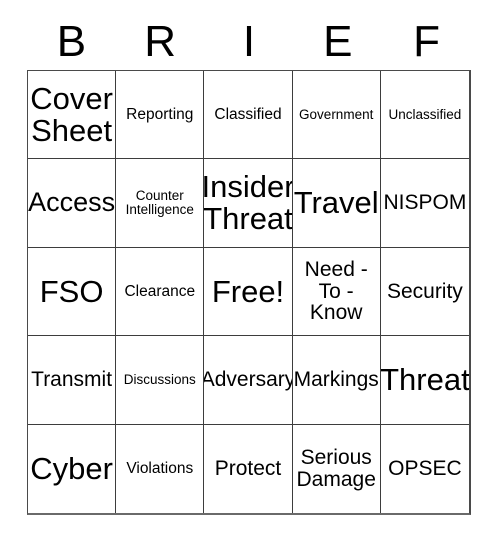 The width and height of the screenshot is (500, 544). I want to click on bingo-square-b3: FSO, so click(72, 292).